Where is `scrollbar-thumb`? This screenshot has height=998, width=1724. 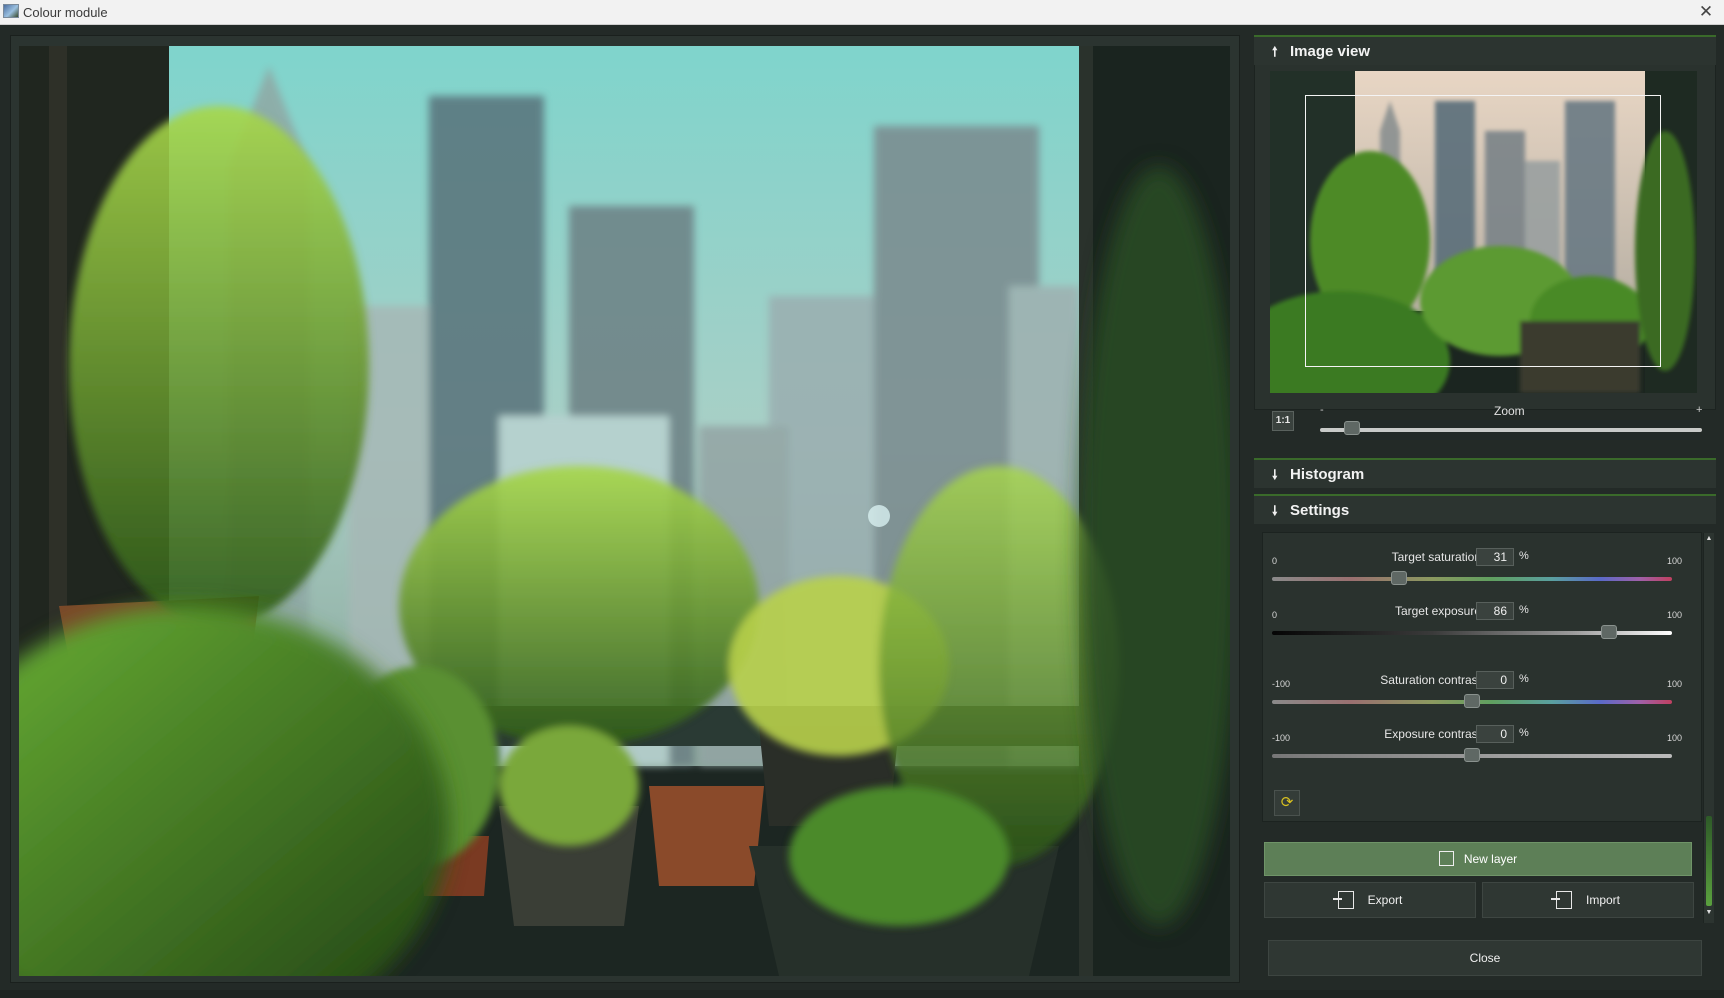 scrollbar-thumb is located at coordinates (1709, 861).